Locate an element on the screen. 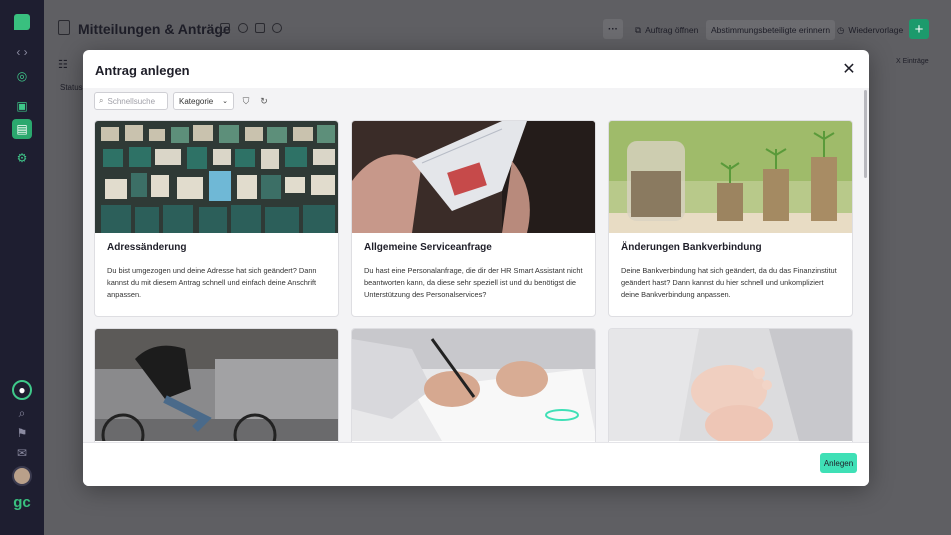  download-icon is located at coordinates (225, 28).